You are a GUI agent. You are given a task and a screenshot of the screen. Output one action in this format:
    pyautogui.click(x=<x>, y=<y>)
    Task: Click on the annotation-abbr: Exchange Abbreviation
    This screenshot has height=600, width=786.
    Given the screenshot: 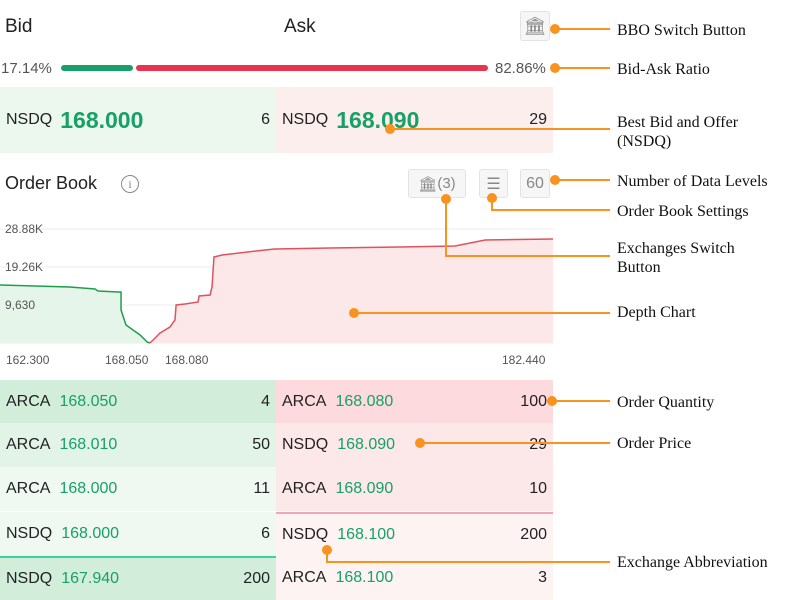 What is the action you would take?
    pyautogui.click(x=692, y=562)
    